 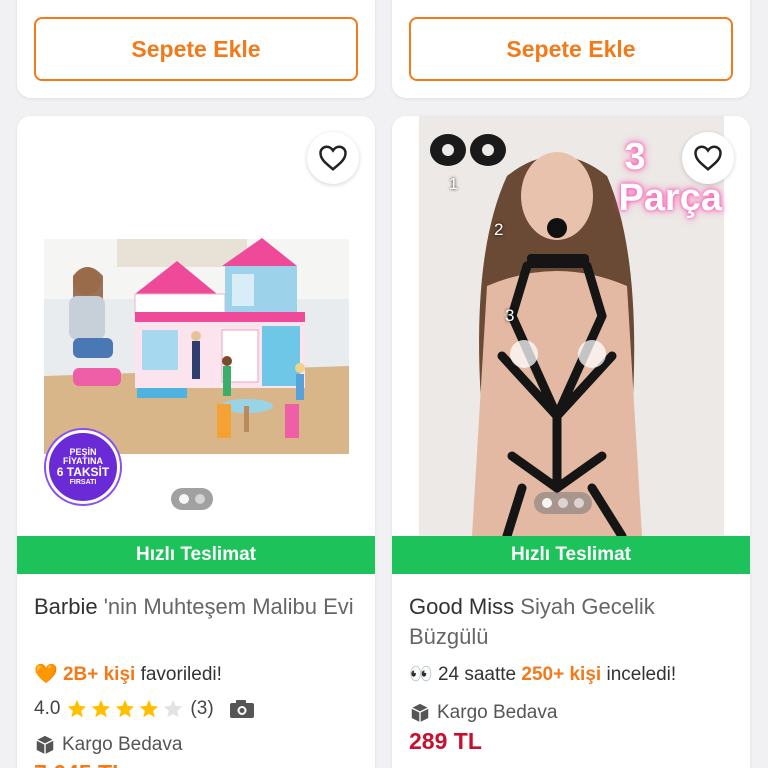 What do you see at coordinates (670, 198) in the screenshot?
I see `pieces-label: Parça` at bounding box center [670, 198].